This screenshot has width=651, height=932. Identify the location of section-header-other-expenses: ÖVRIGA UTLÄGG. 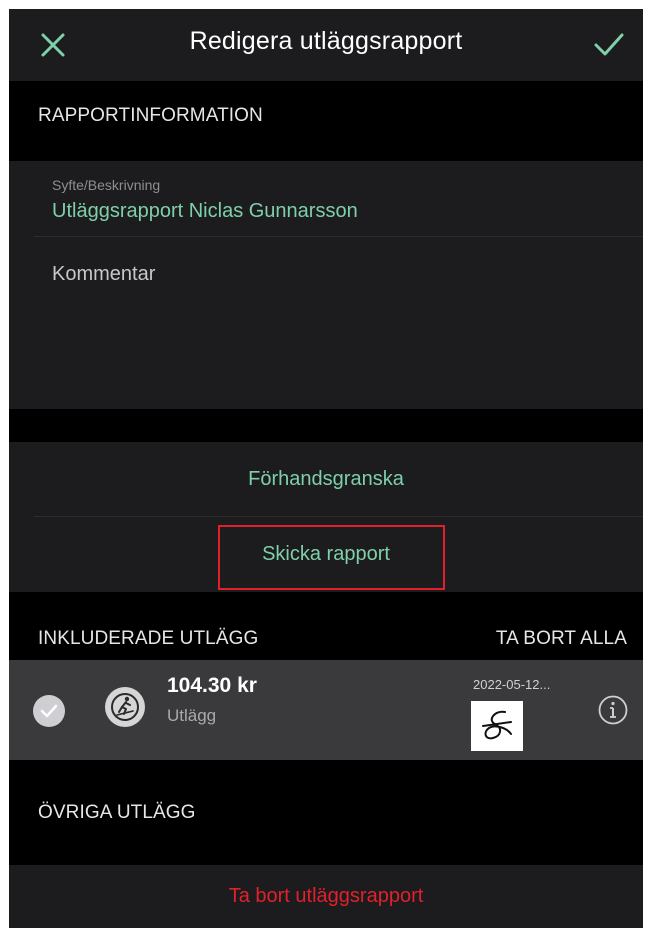
(326, 812).